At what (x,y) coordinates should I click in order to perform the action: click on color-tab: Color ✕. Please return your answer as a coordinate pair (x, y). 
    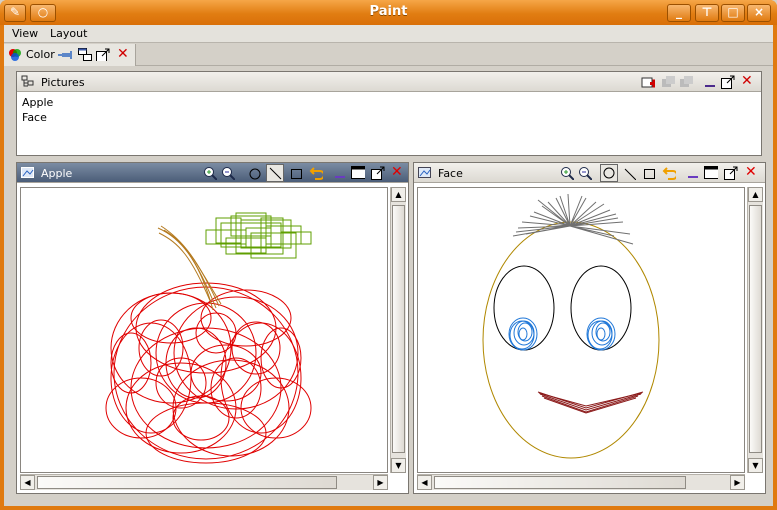
    Looking at the image, I should click on (70, 55).